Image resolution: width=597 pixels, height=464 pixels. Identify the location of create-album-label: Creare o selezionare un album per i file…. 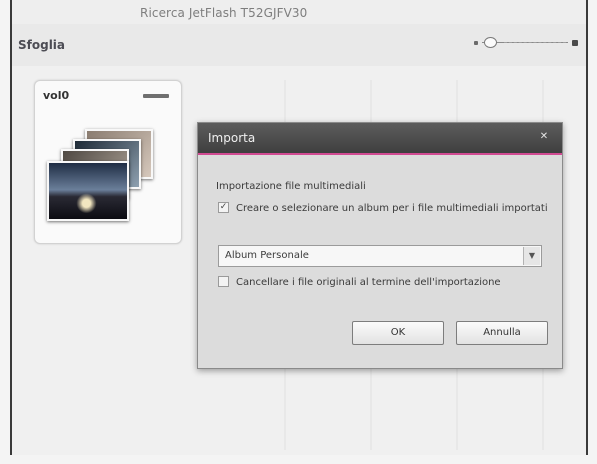
(392, 208).